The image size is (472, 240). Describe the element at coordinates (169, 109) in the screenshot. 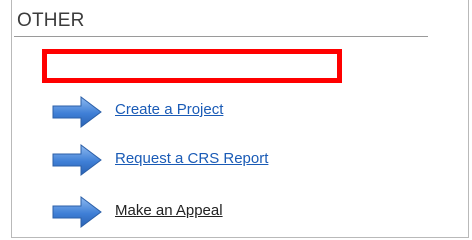

I see `create-project-link: Create a Project` at that location.